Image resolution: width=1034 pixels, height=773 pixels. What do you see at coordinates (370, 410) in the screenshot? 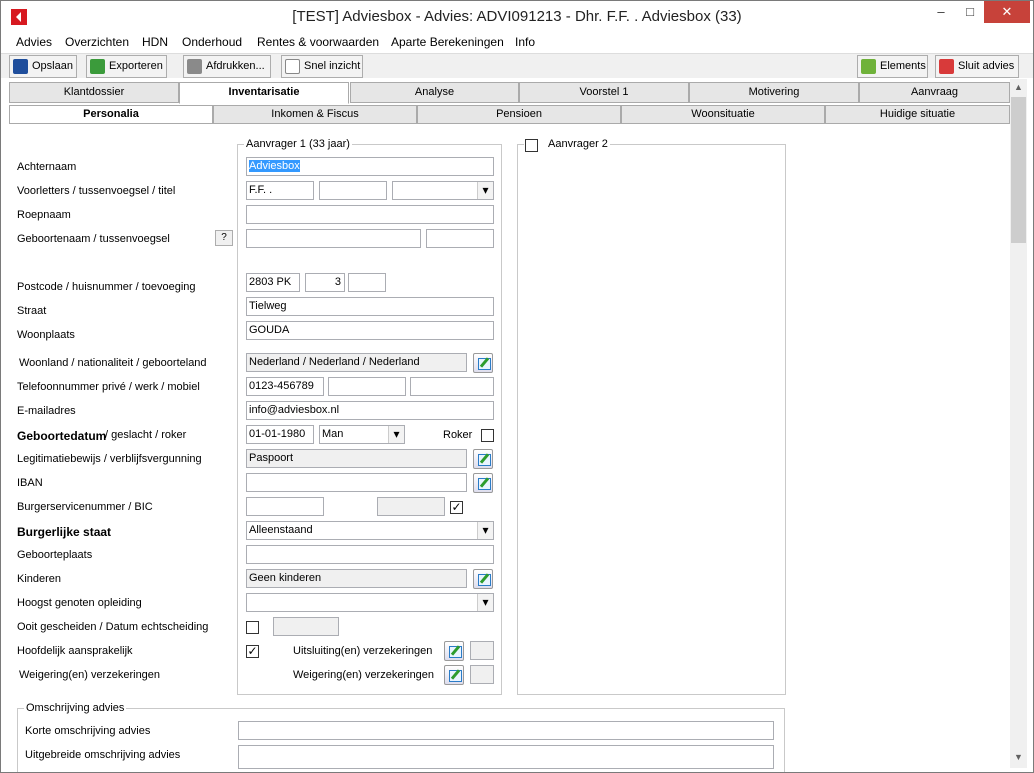
I see `email-input: info@adviesbox.nl` at bounding box center [370, 410].